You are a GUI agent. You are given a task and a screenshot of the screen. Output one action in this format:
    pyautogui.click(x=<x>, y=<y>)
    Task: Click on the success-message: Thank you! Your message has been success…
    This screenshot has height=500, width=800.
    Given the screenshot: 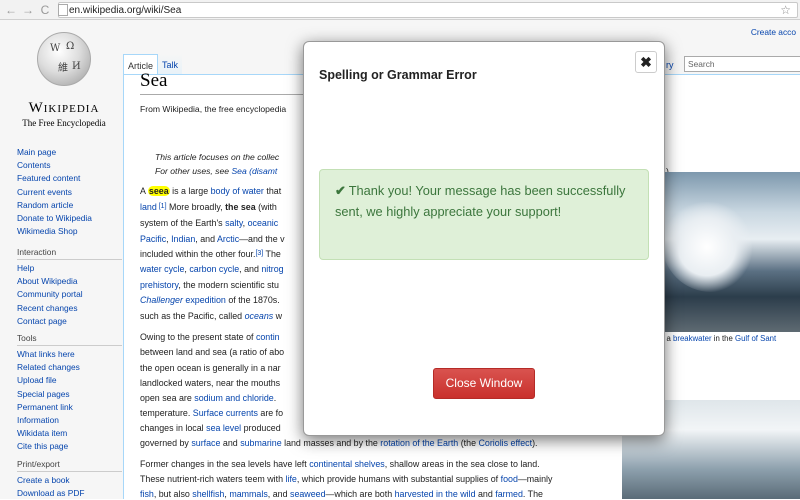 What is the action you would take?
    pyautogui.click(x=480, y=201)
    